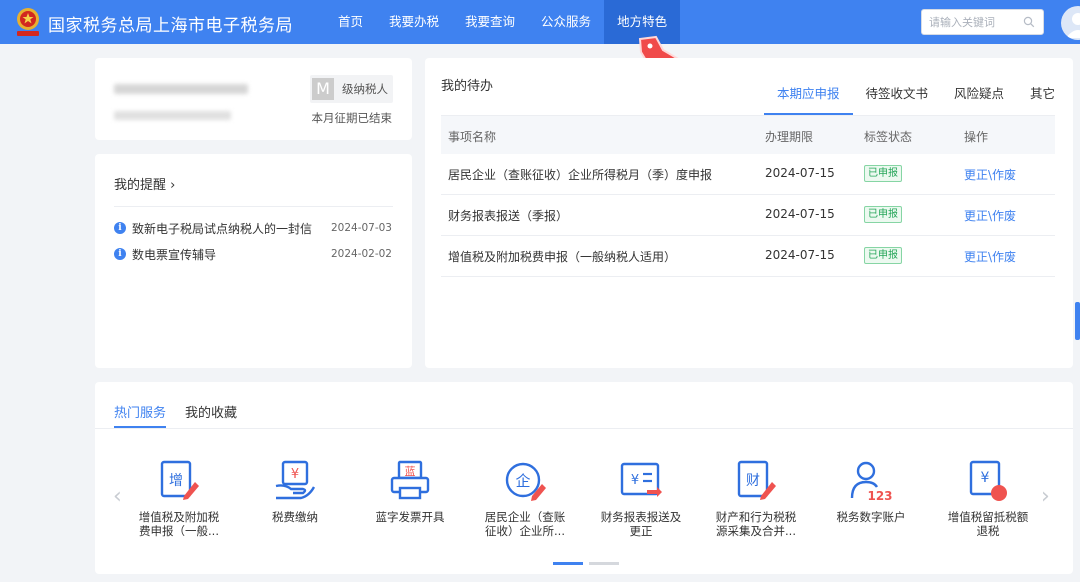 The height and width of the screenshot is (582, 1080). I want to click on nav-handle-tax: 我要办税, so click(414, 22).